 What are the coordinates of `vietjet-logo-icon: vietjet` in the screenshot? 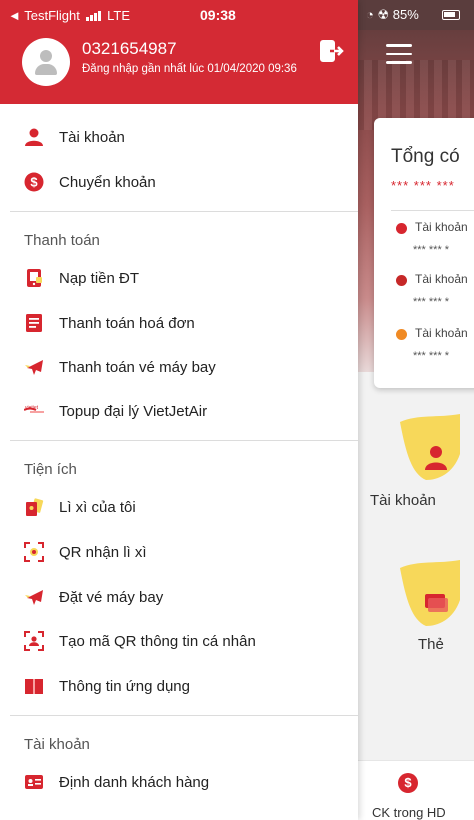 It's located at (34, 409).